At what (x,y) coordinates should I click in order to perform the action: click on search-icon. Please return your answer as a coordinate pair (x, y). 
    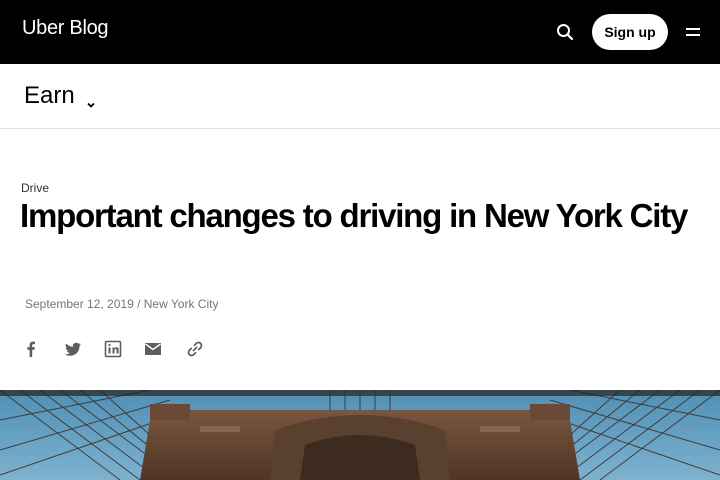
    Looking at the image, I should click on (565, 32).